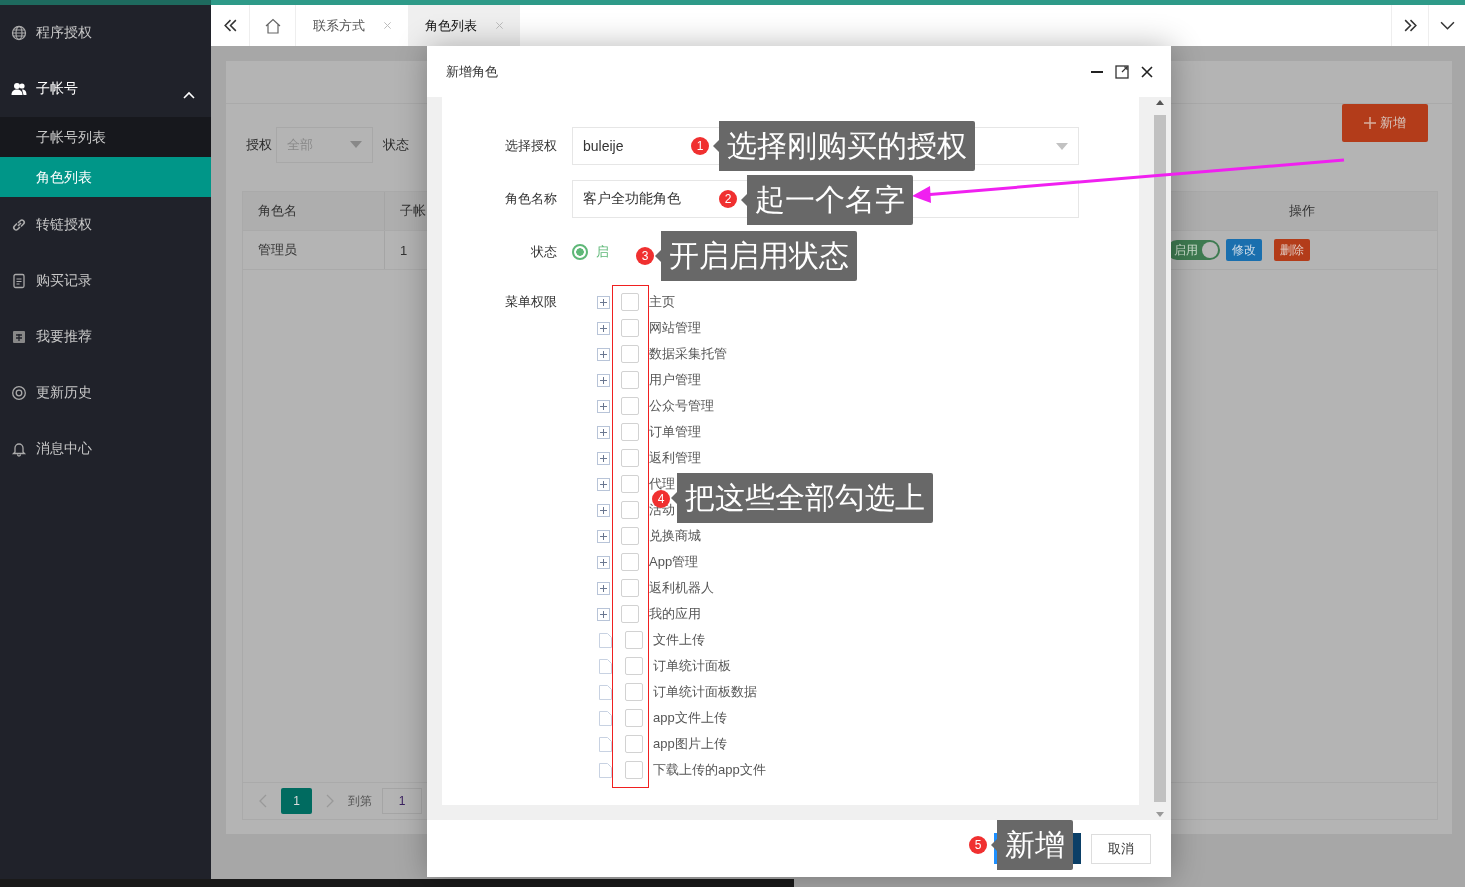 This screenshot has width=1465, height=887. I want to click on scroll-up-icon, so click(1160, 102).